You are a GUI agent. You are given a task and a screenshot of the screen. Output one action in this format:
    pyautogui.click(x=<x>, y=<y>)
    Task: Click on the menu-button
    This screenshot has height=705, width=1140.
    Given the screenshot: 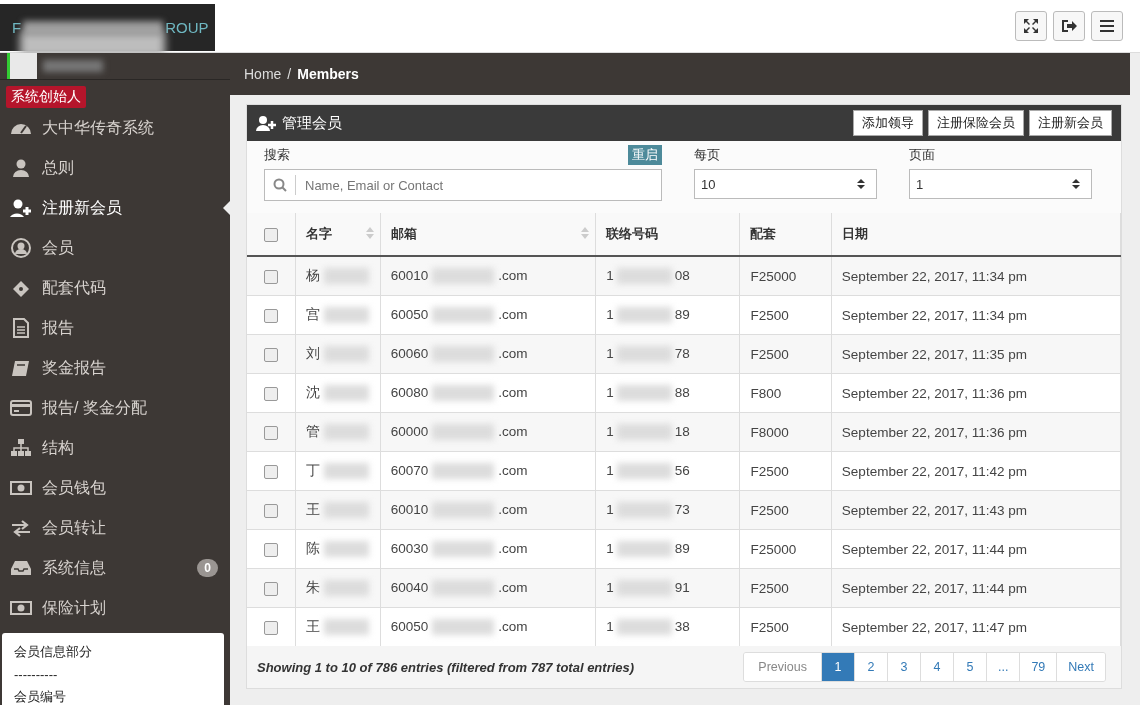 What is the action you would take?
    pyautogui.click(x=1107, y=26)
    